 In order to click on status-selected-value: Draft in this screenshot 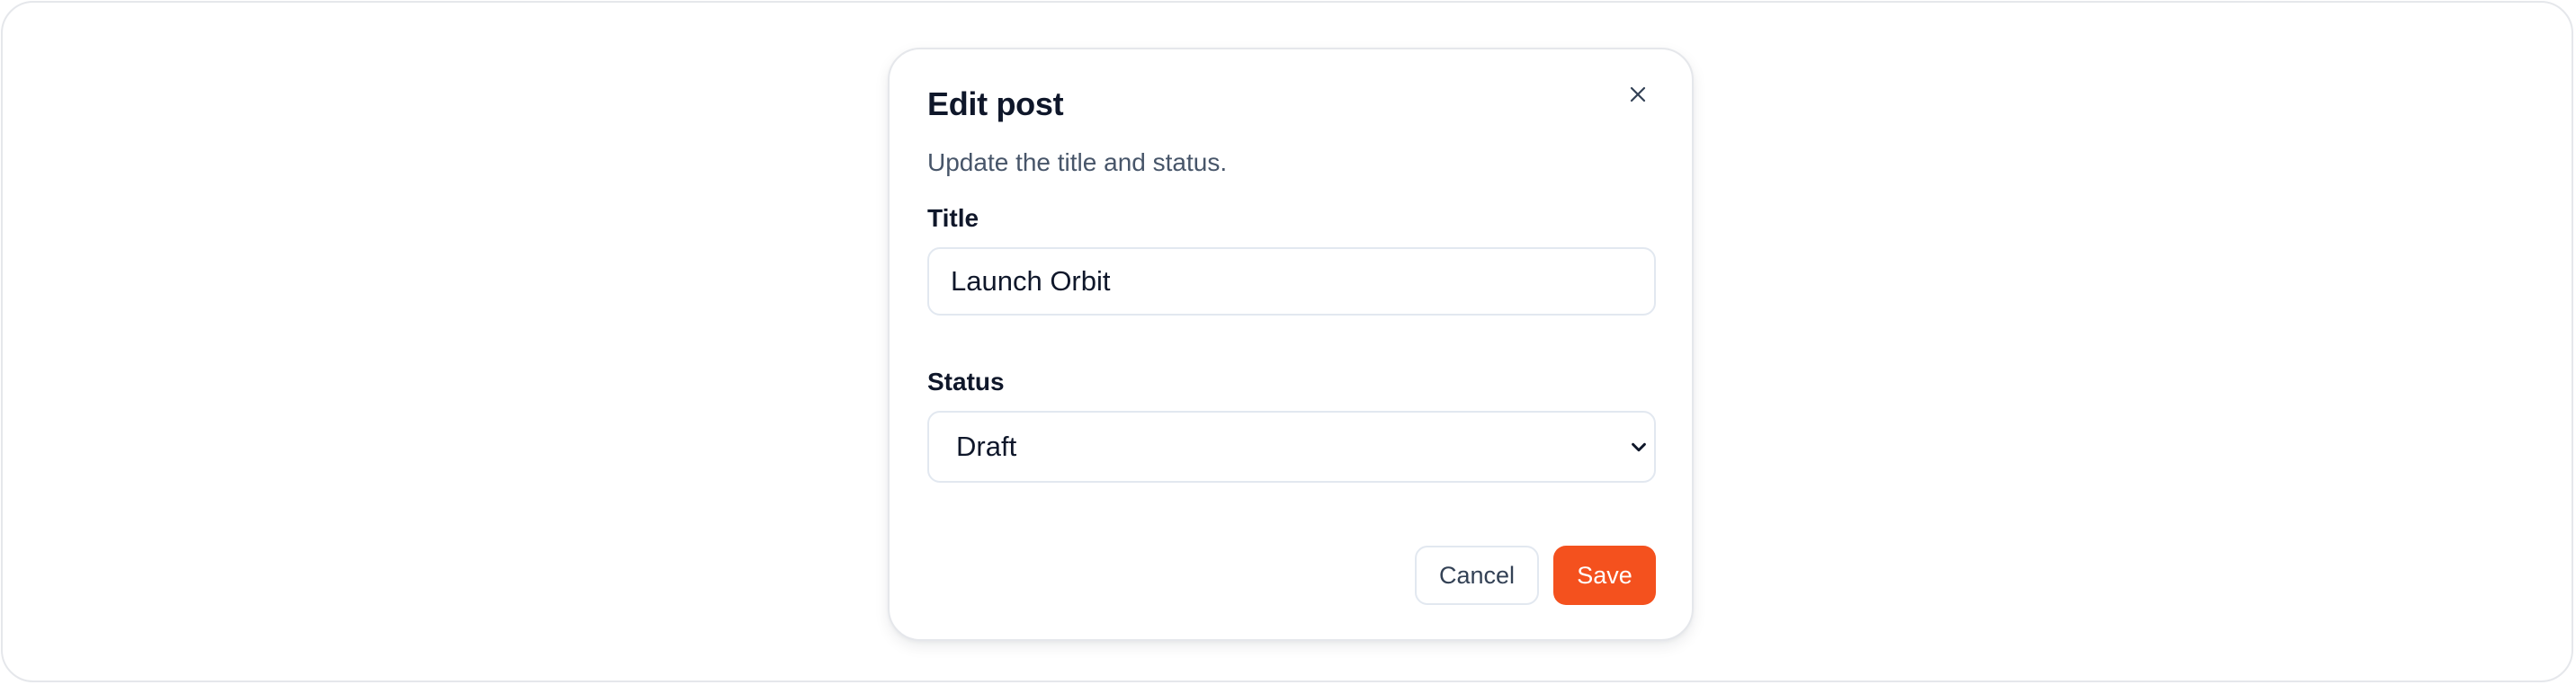, I will do `click(986, 446)`.